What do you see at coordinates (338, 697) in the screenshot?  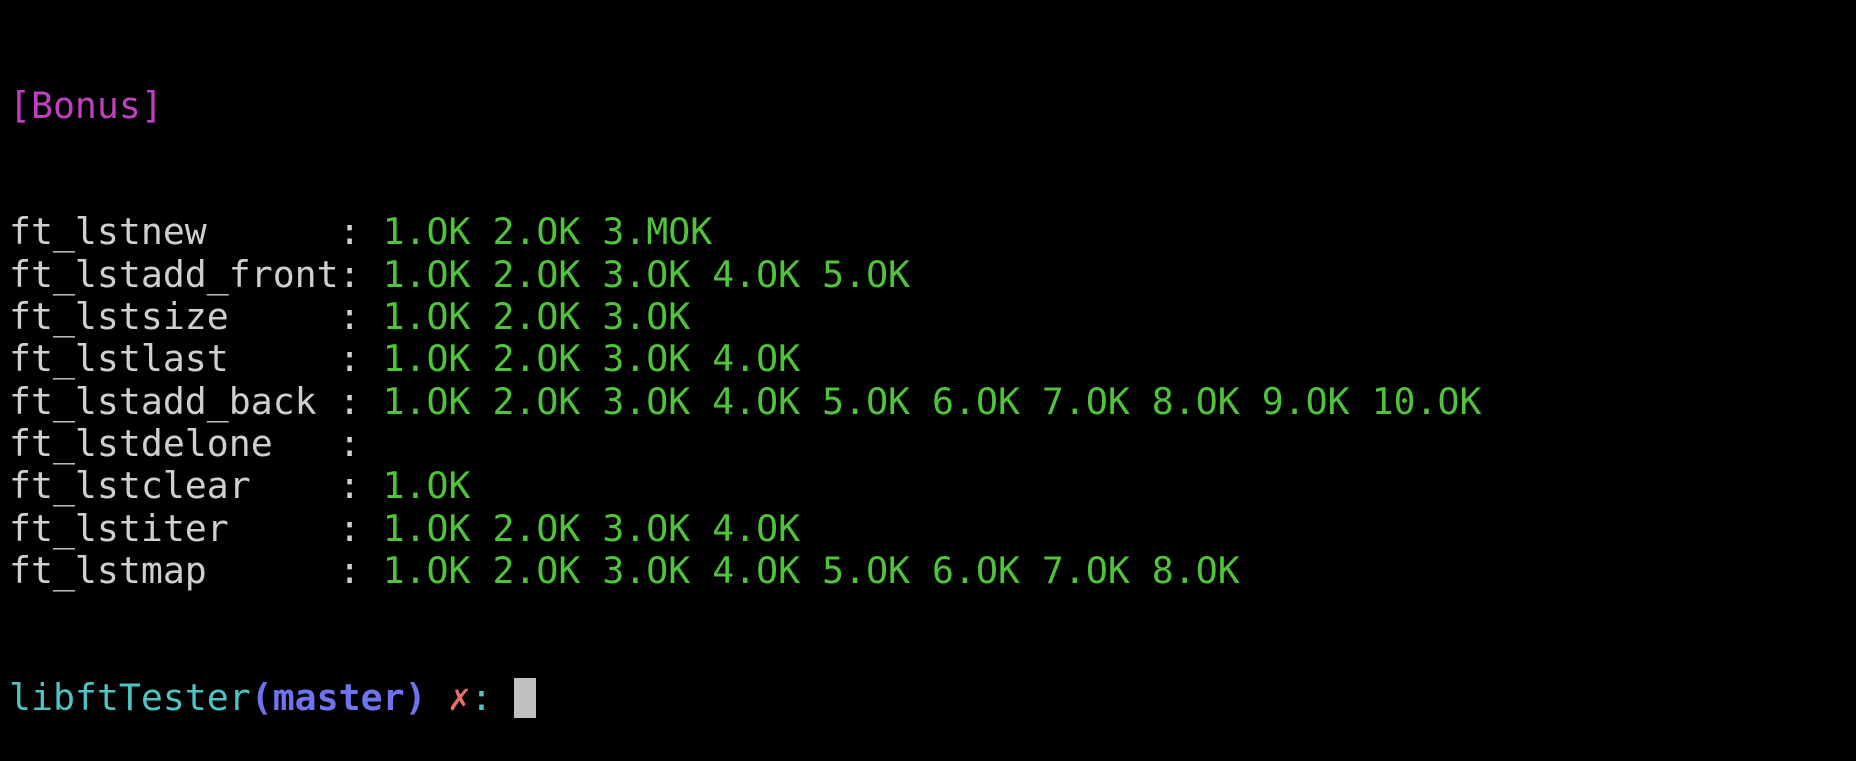 I see `prompt-branch: (master)` at bounding box center [338, 697].